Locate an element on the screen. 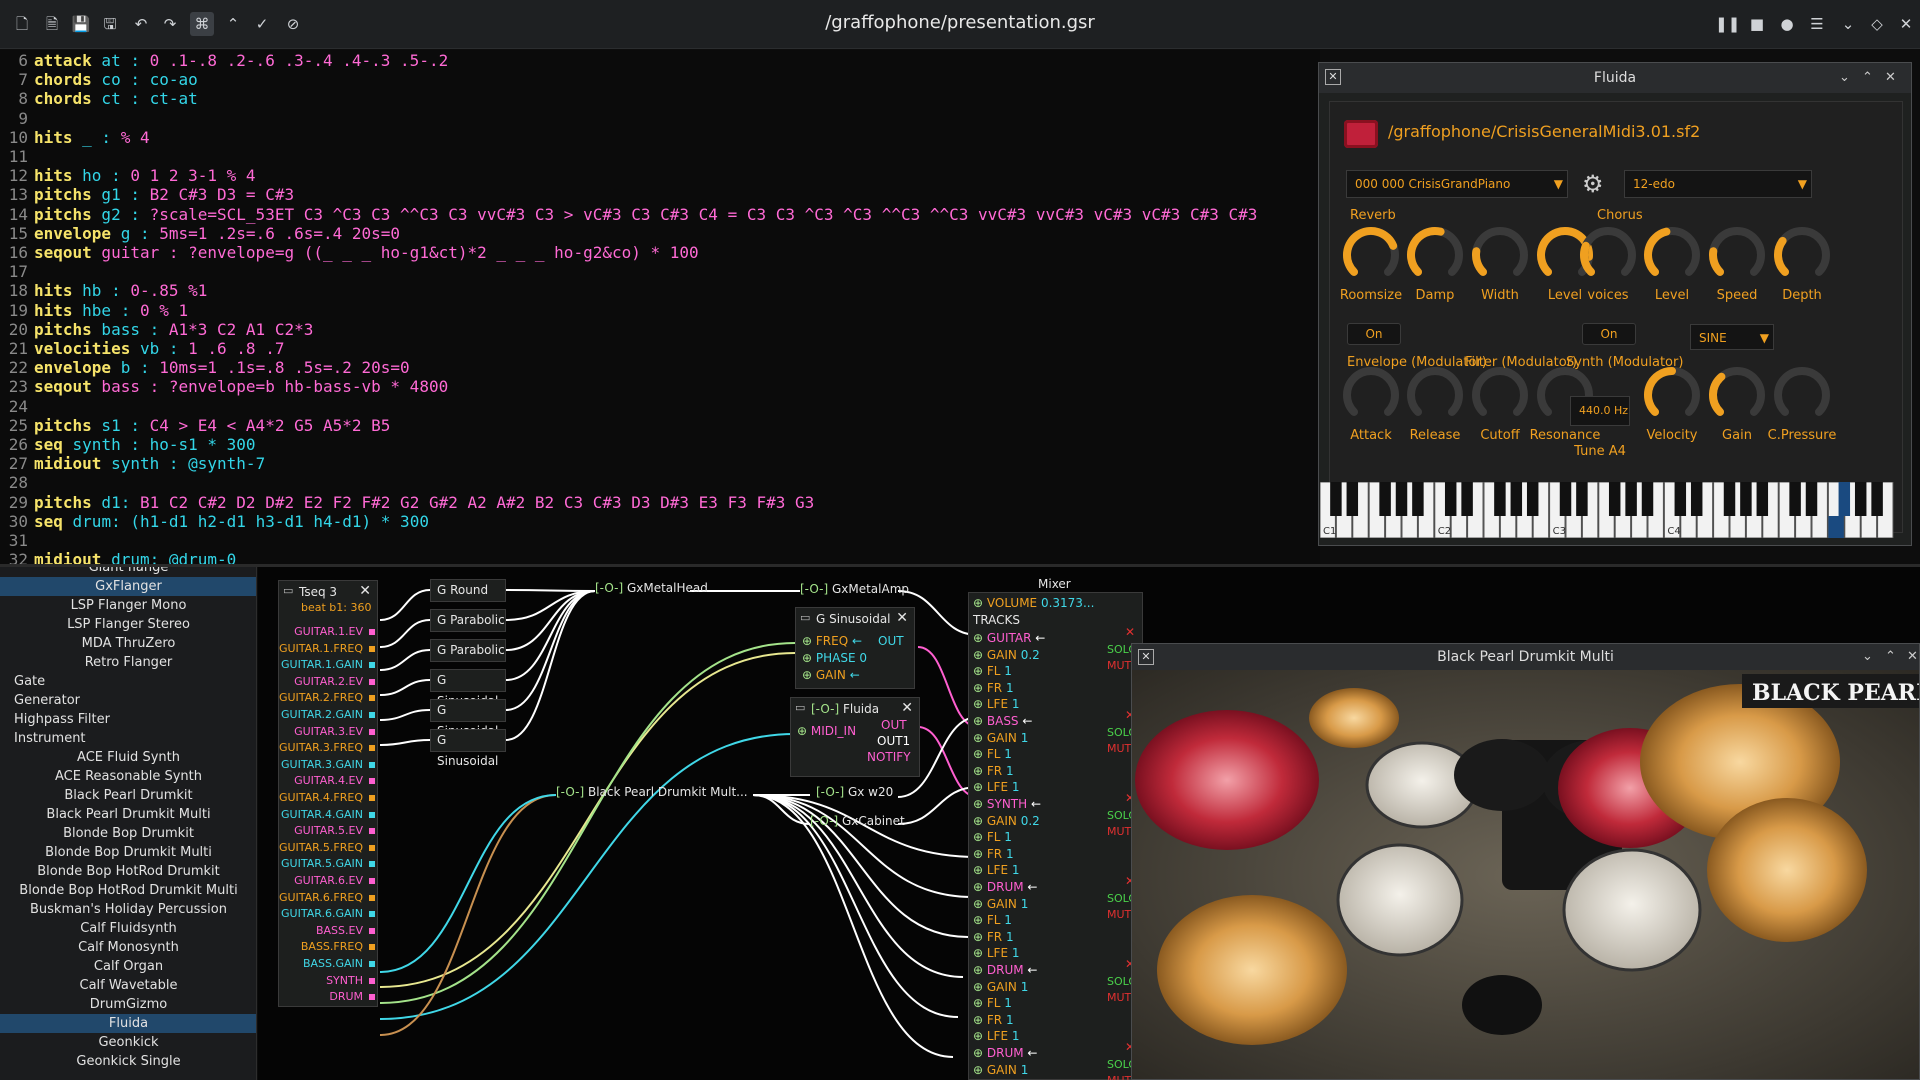  tseq-output-port: GUITAR.4.GAIN is located at coordinates (322, 814).